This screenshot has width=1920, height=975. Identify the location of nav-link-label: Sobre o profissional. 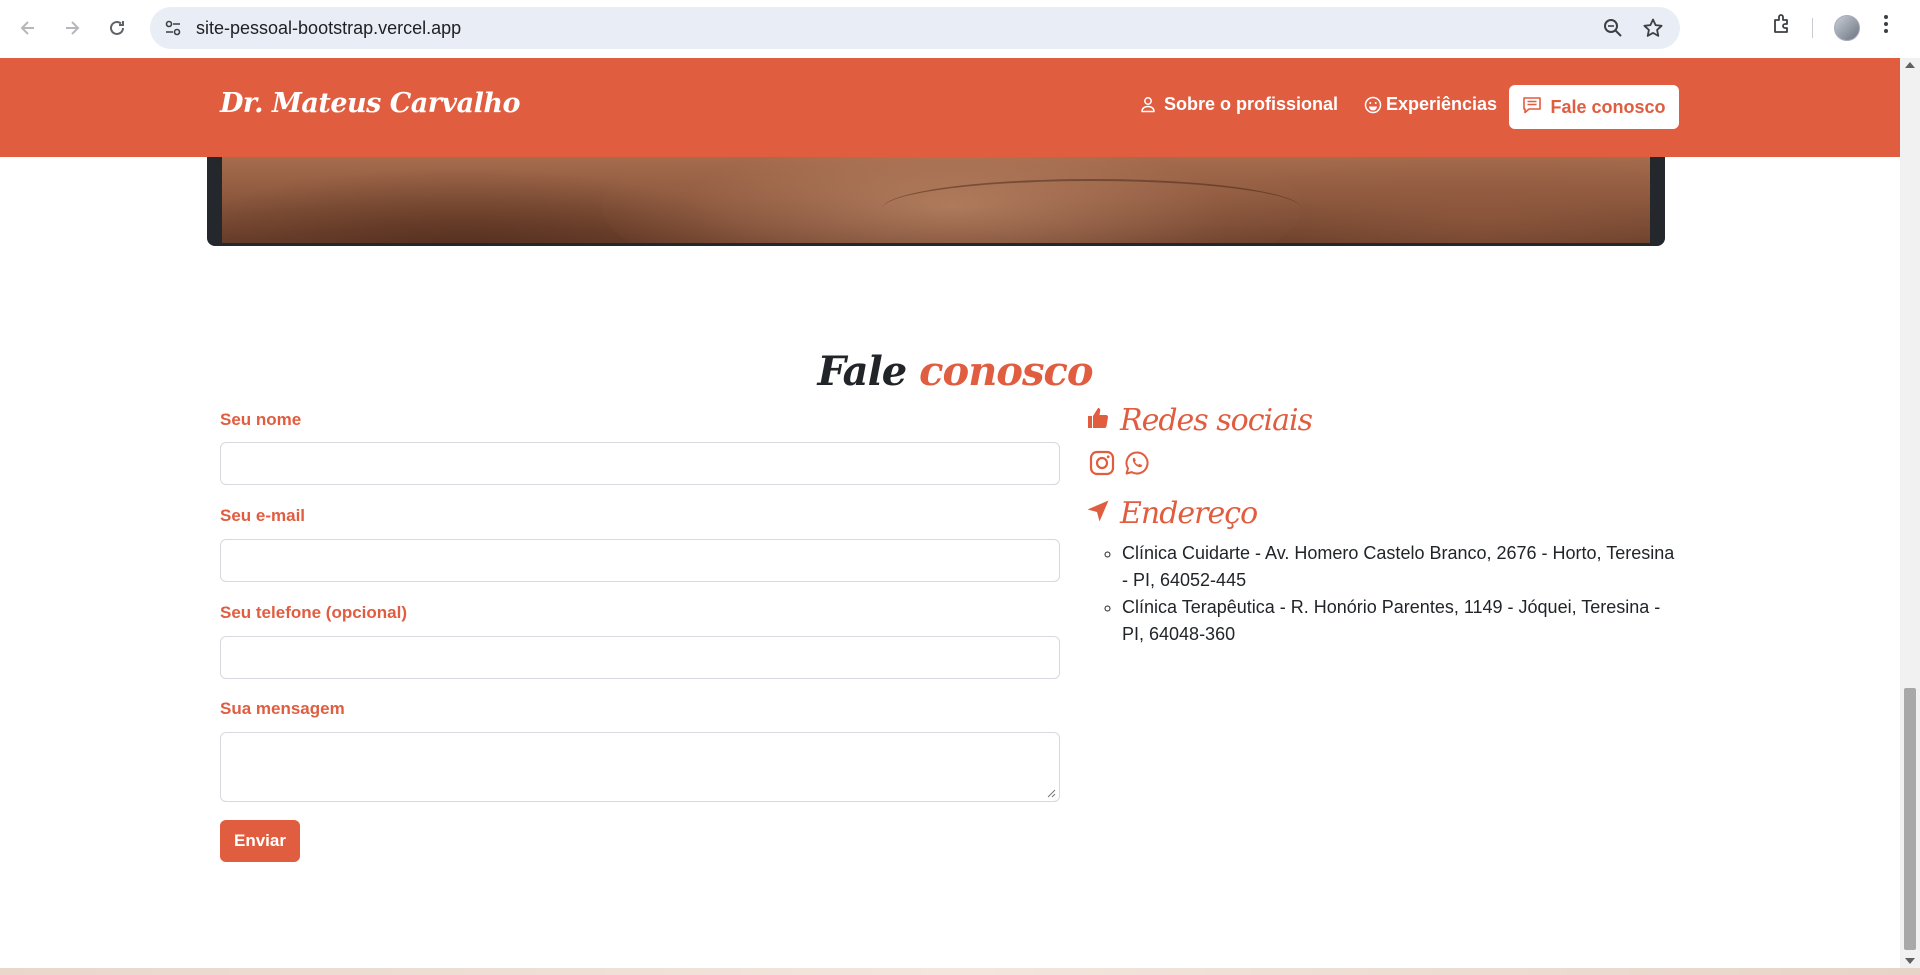
(1251, 104).